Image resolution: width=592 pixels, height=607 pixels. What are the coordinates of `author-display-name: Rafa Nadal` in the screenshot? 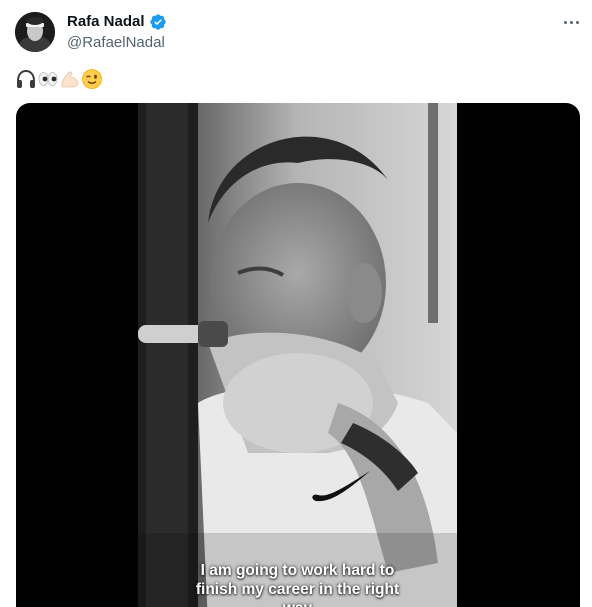 It's located at (106, 22).